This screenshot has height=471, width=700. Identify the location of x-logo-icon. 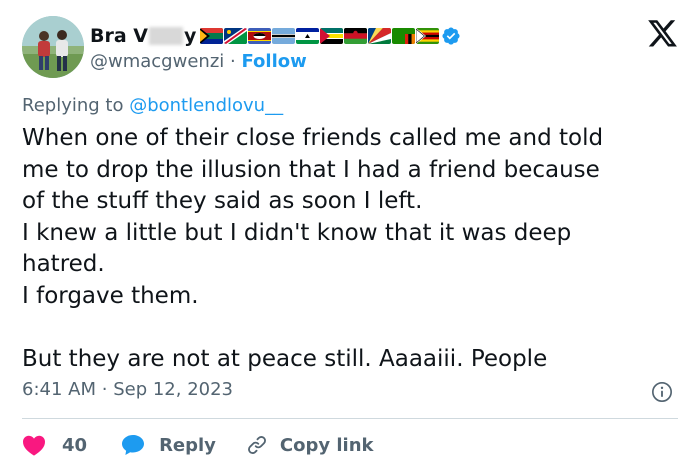
(663, 34).